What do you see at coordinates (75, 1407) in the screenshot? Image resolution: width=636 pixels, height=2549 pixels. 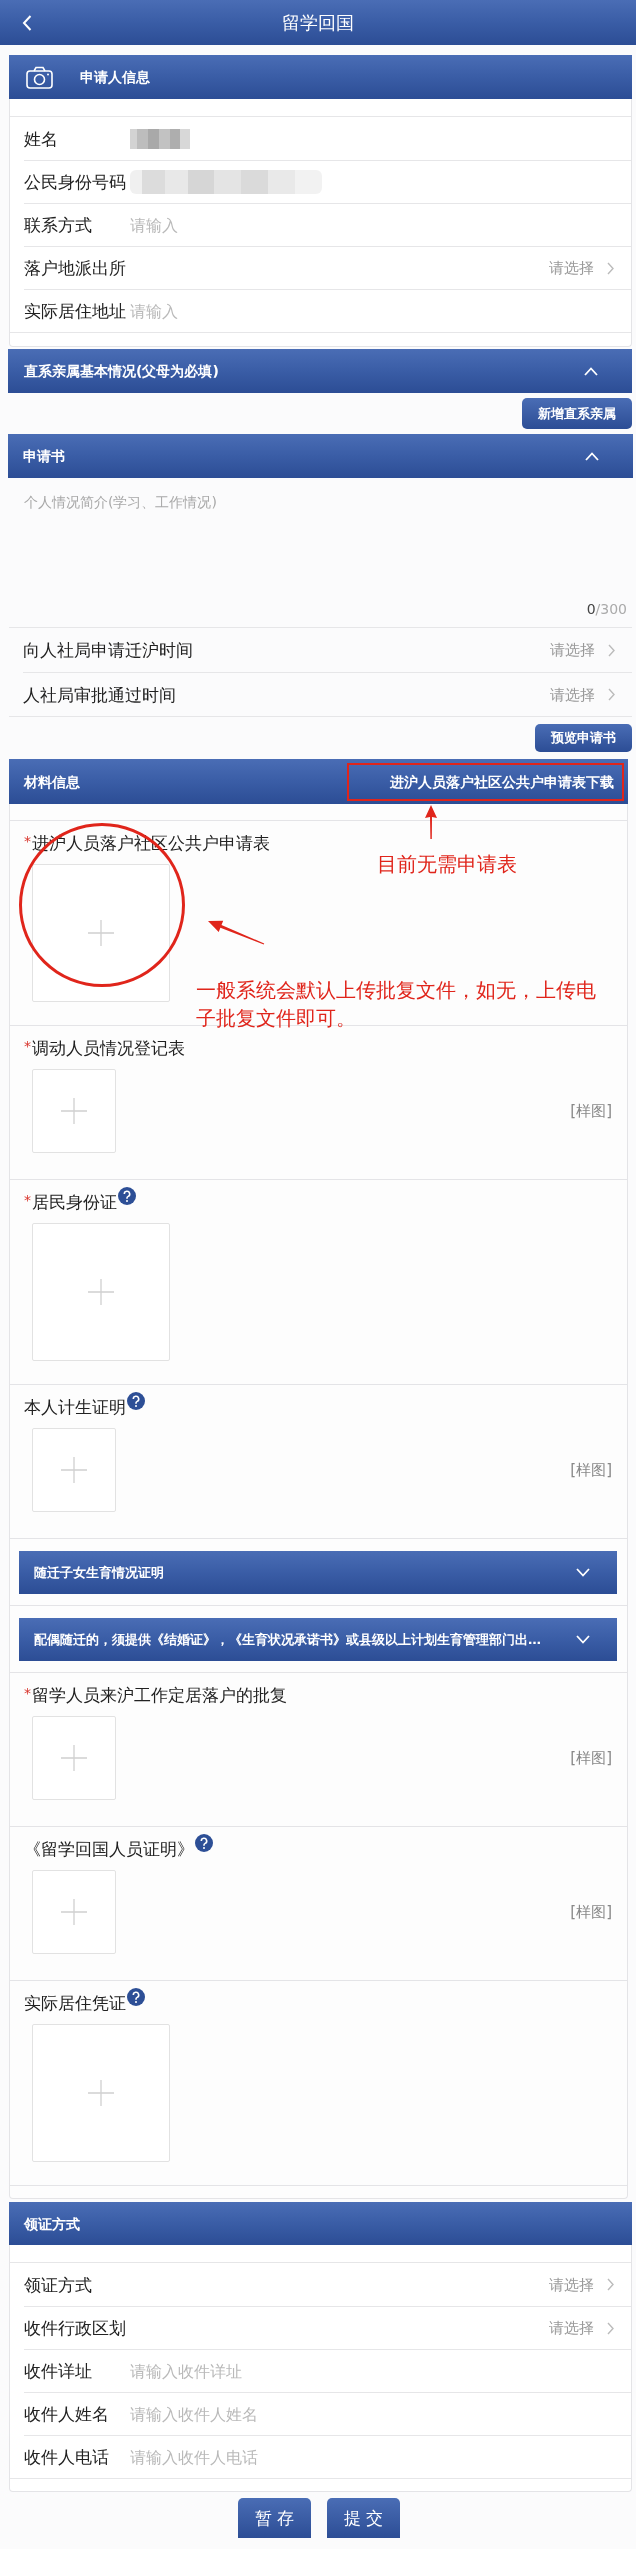 I see `upload-label: 本人计生证明` at bounding box center [75, 1407].